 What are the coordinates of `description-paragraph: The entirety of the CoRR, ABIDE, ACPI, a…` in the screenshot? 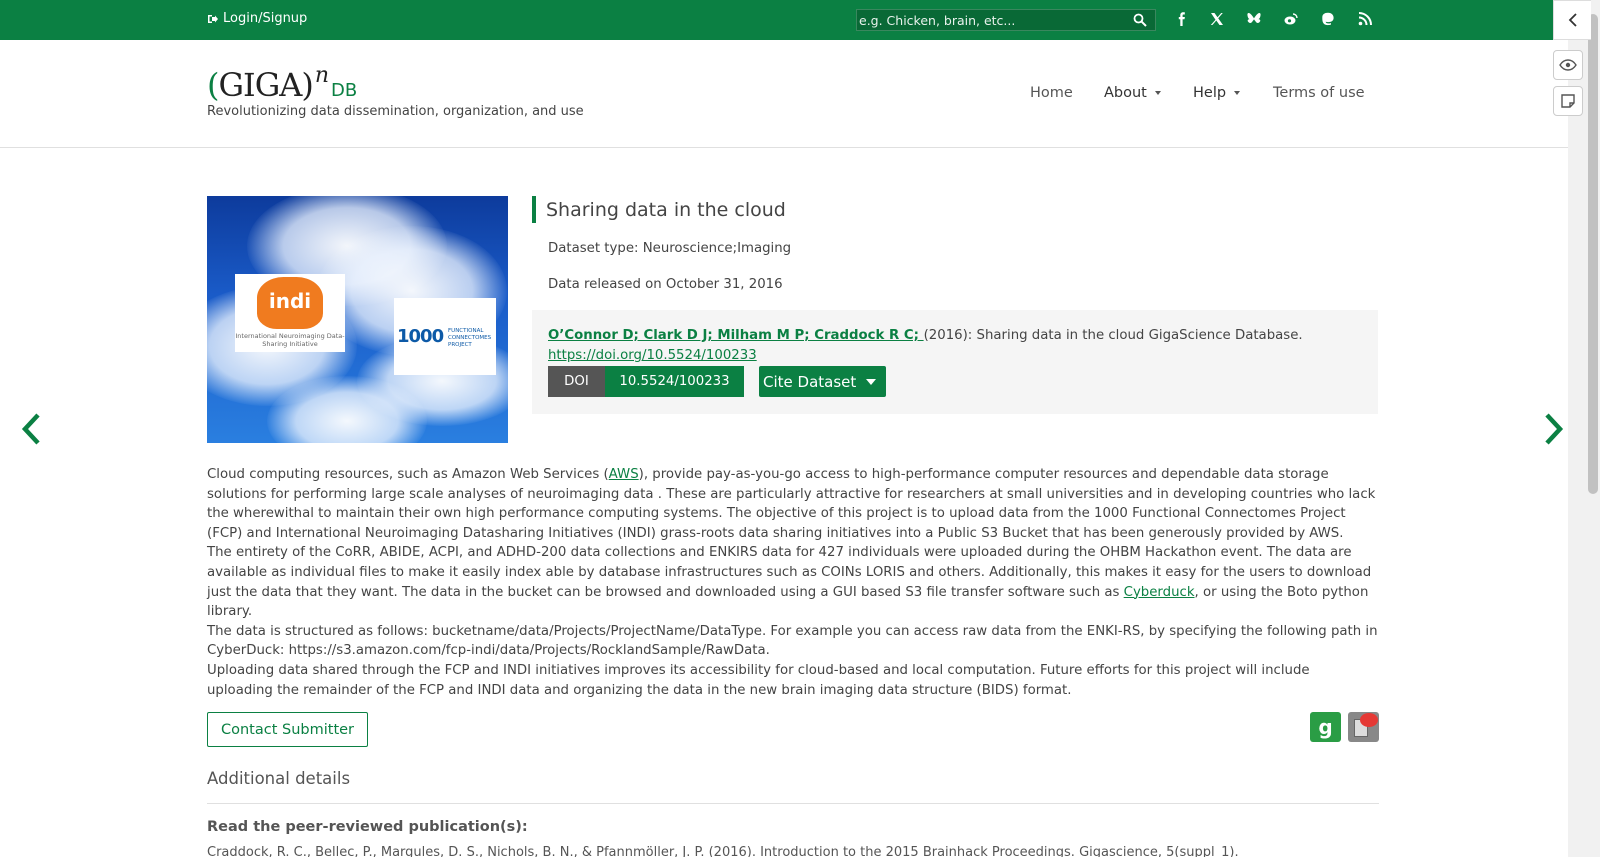 It's located at (789, 582).